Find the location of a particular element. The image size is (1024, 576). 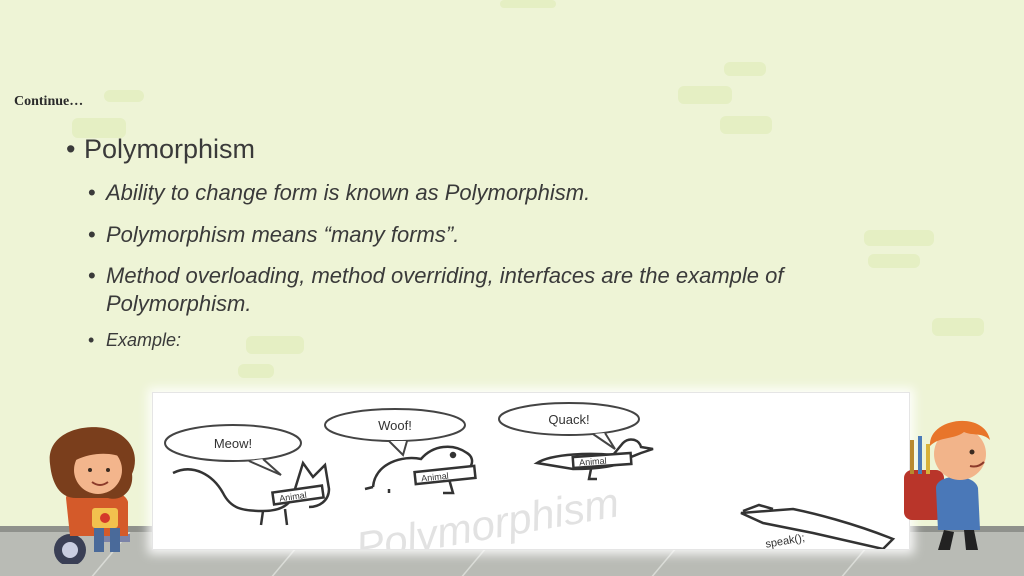

heading-text: Polymorphism is located at coordinates (170, 149).